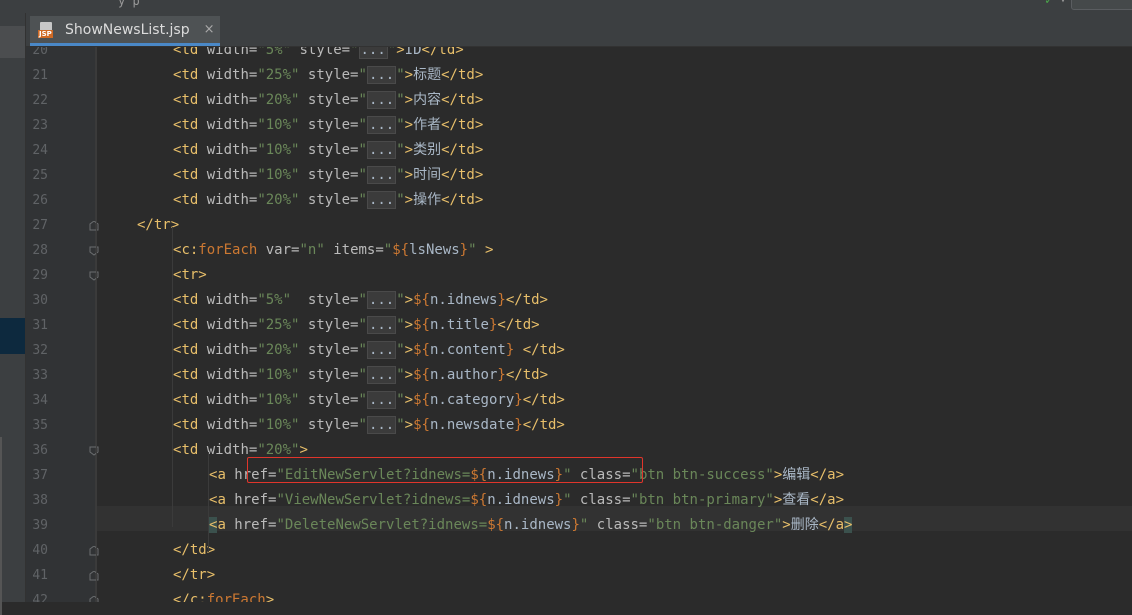 The height and width of the screenshot is (615, 1132). I want to click on jsp-file-icon: JSP, so click(48, 29).